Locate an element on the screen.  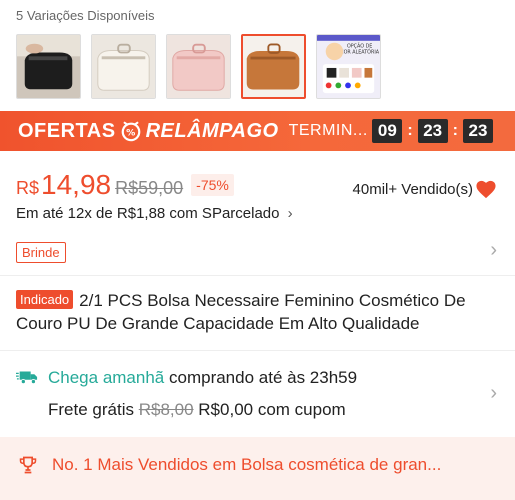
variation-thumbnails: OPÇÃO DE COR ALEATÓRIA is located at coordinates (198, 66).